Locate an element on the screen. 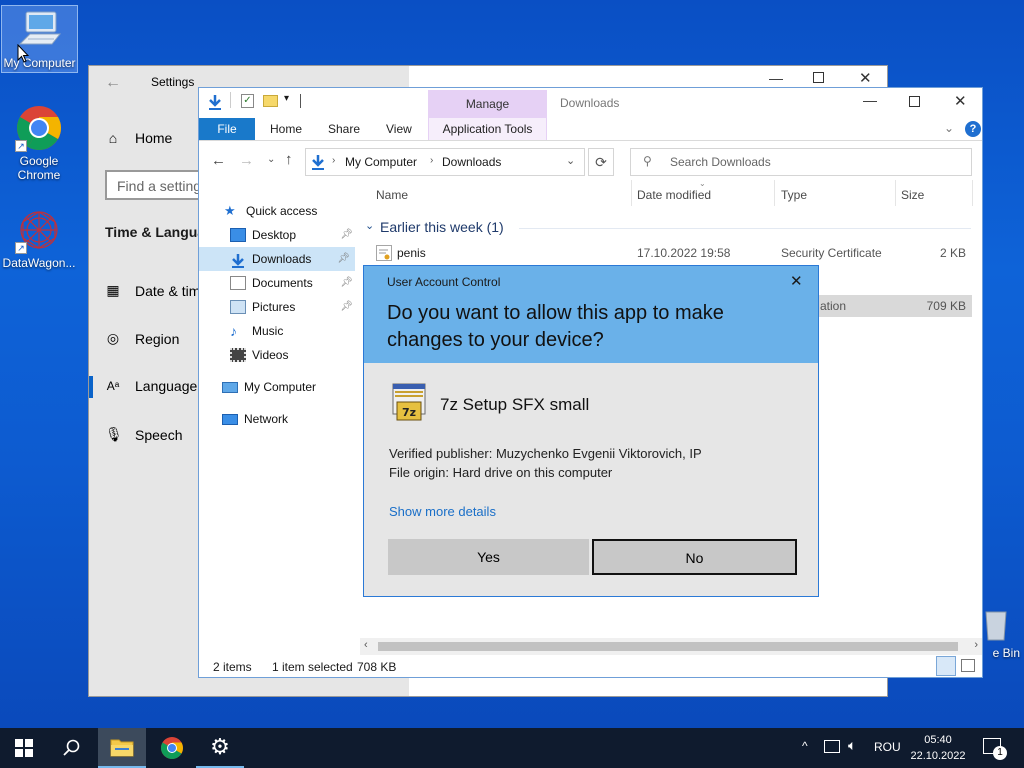 The image size is (1024, 768). column-header-type: Type is located at coordinates (794, 195).